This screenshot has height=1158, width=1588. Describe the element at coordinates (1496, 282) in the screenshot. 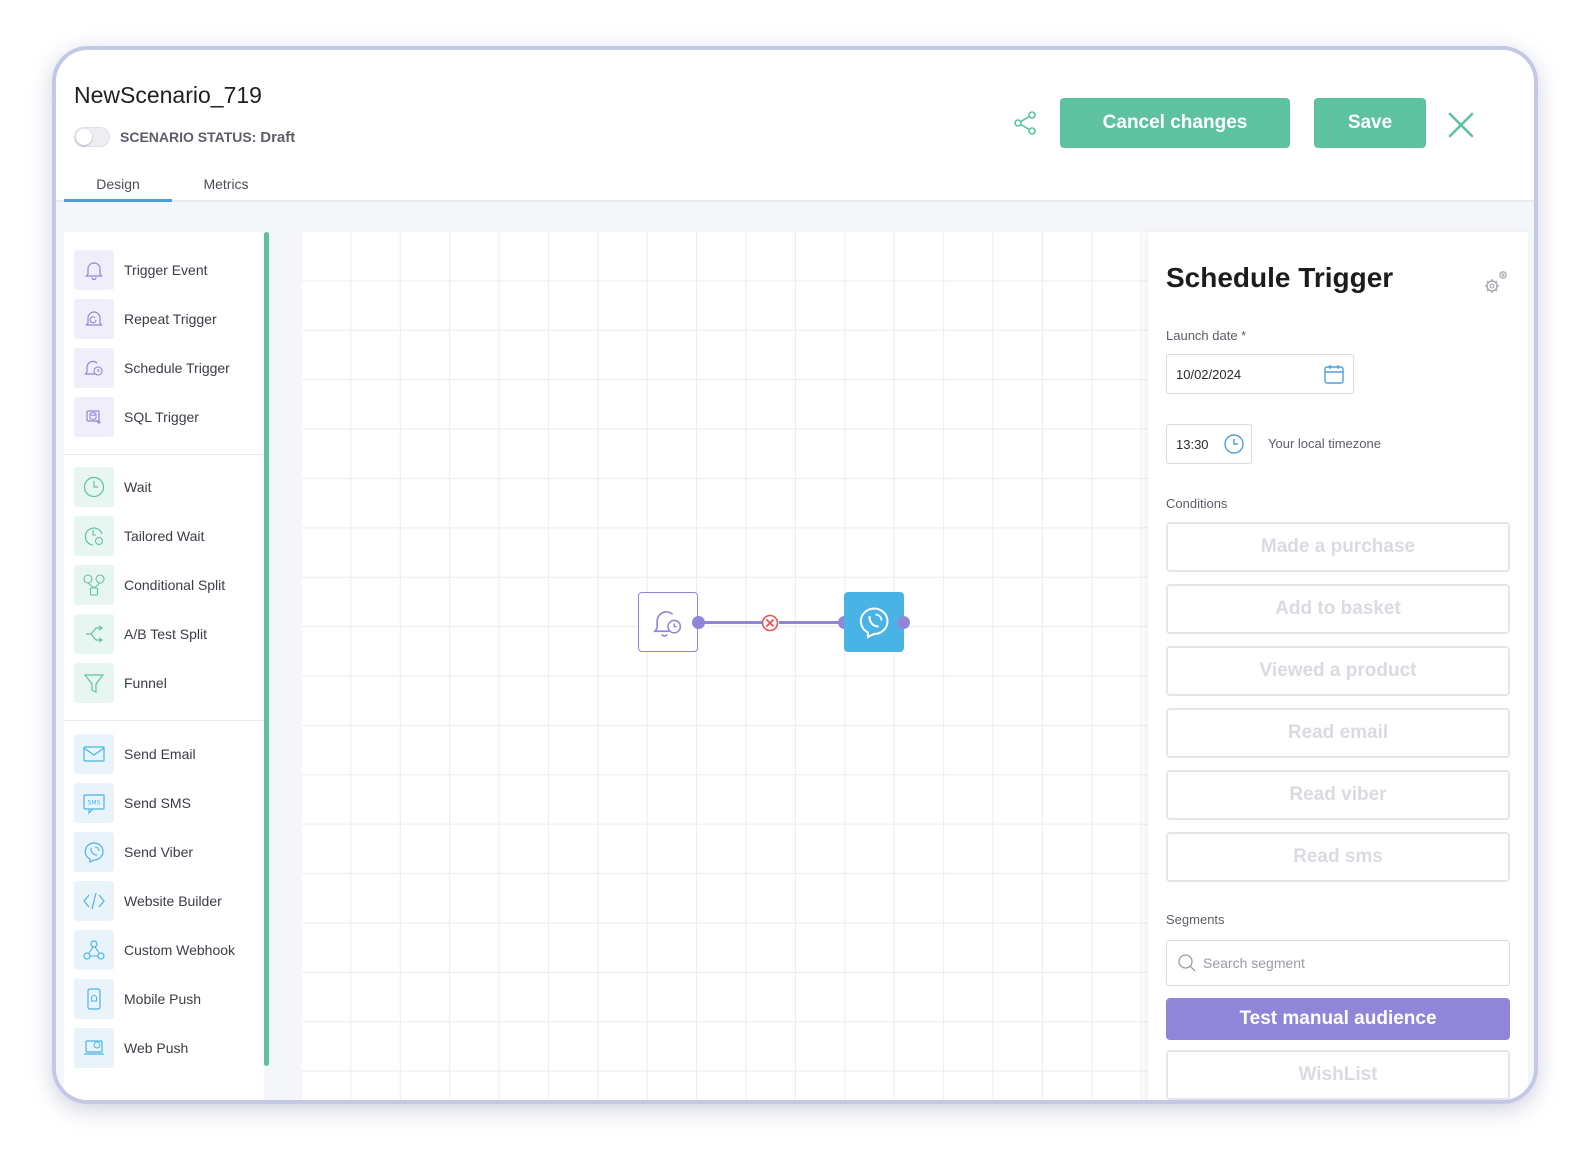

I see `settings-gear-icon` at that location.